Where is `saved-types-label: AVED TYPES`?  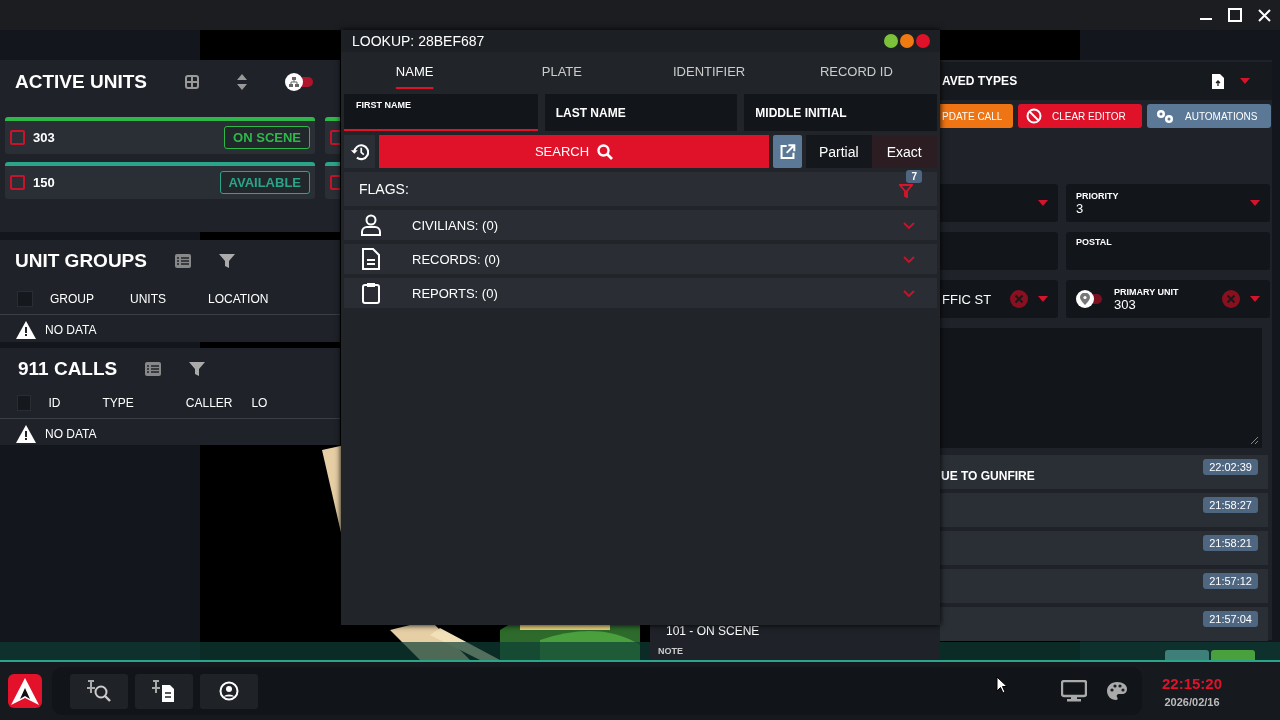 saved-types-label: AVED TYPES is located at coordinates (980, 81).